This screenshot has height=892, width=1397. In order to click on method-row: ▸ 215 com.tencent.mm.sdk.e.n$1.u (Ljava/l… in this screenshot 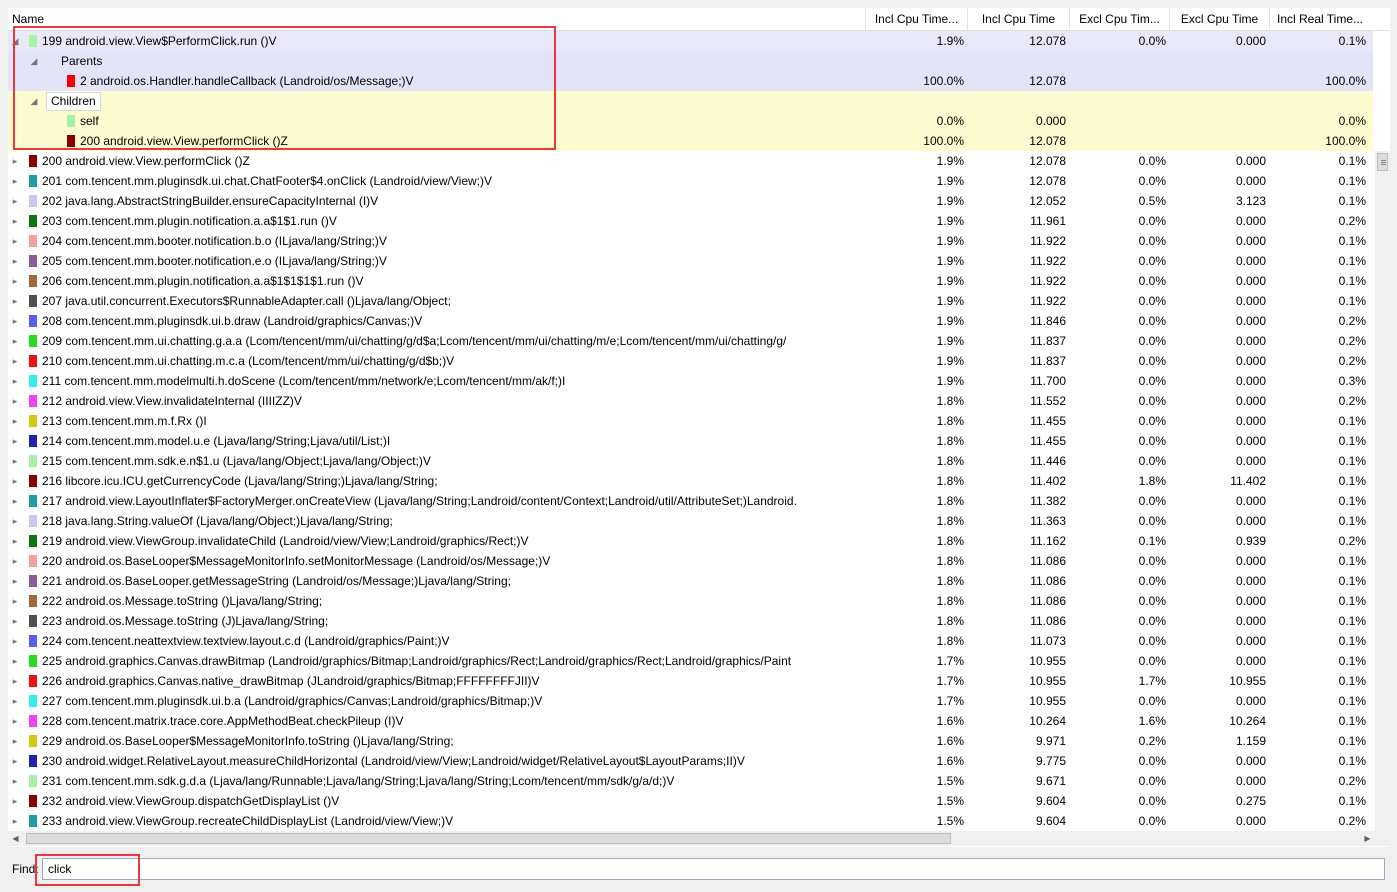, I will do `click(690, 461)`.